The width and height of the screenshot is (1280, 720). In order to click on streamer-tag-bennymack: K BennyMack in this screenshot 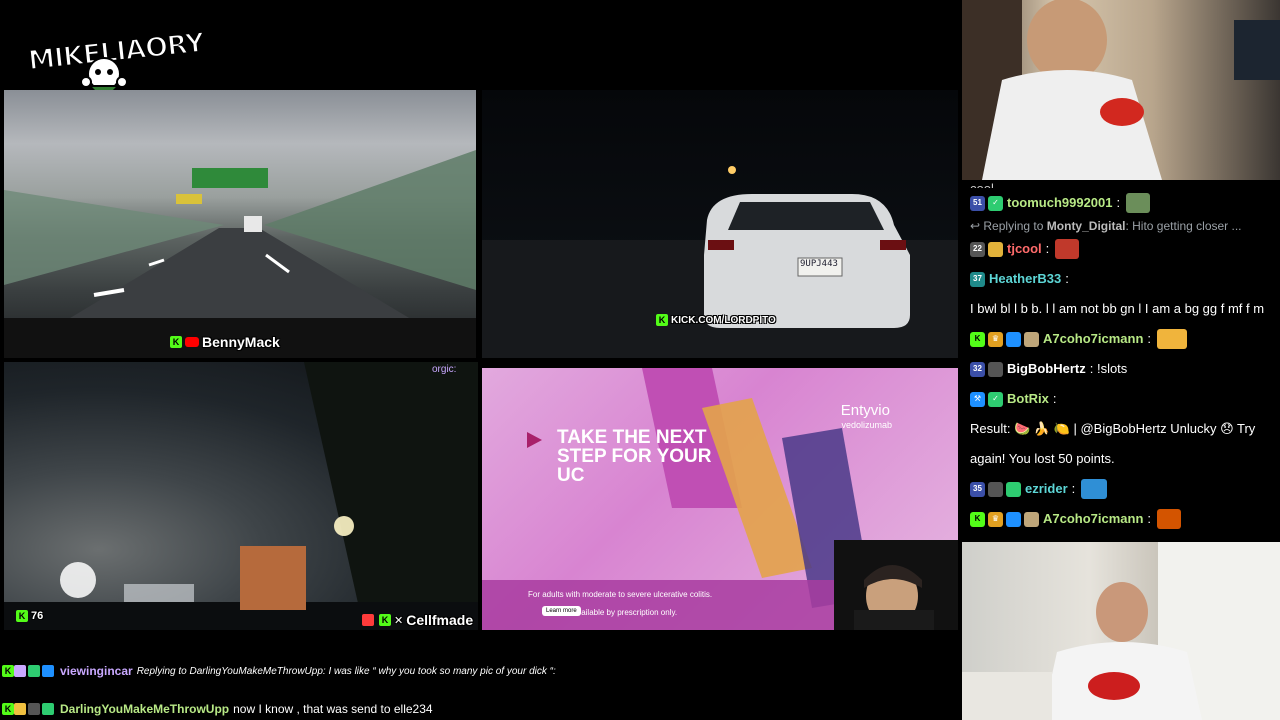, I will do `click(225, 342)`.